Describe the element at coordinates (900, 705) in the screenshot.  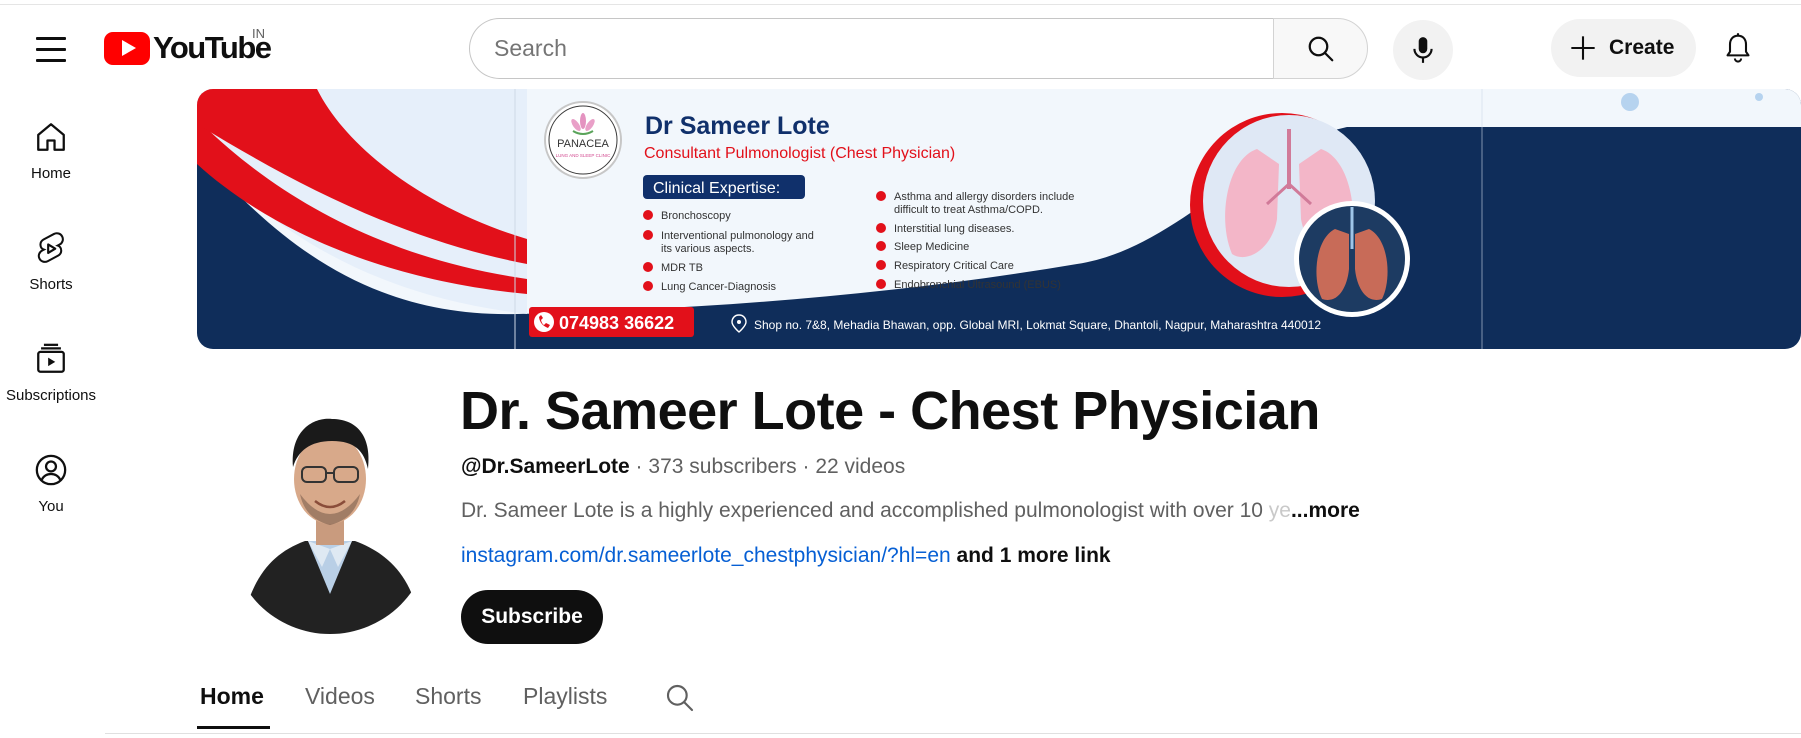
I see `channel-tabs: Home Videos Shorts Playlists` at that location.